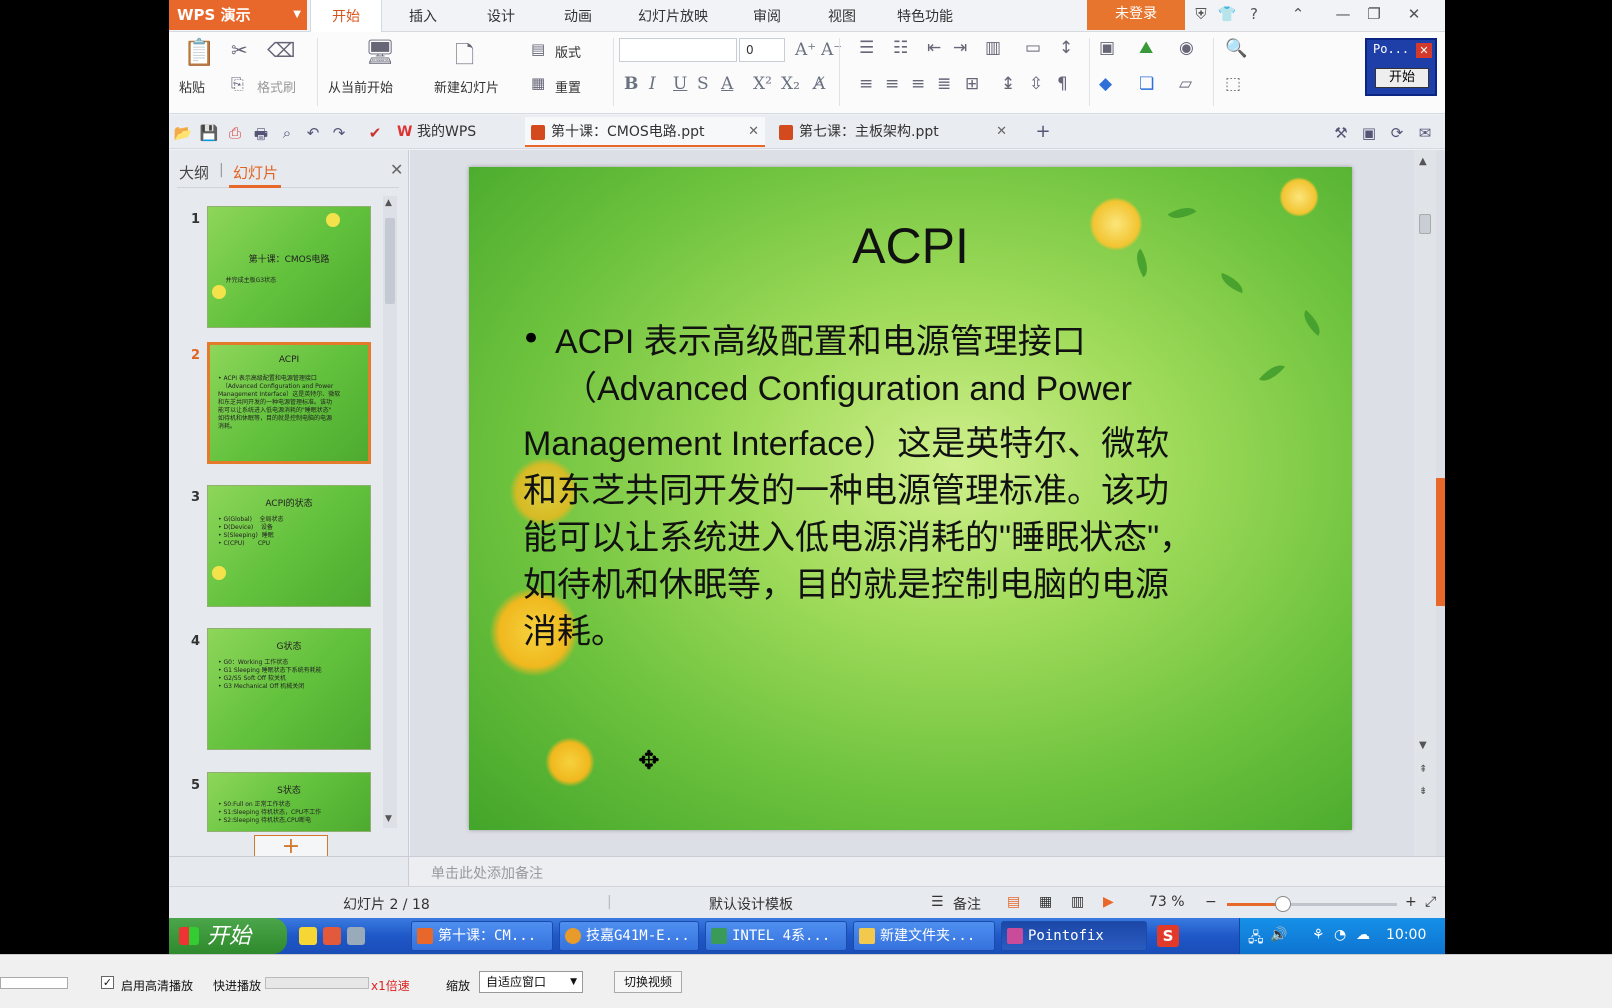 The height and width of the screenshot is (1008, 1612). I want to click on layout-button: 版式, so click(568, 51).